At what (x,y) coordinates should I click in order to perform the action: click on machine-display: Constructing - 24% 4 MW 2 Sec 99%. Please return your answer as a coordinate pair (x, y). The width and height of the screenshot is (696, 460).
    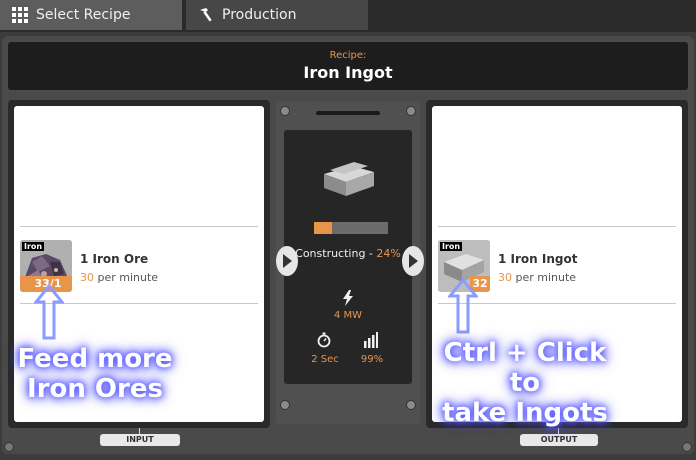
    Looking at the image, I should click on (348, 257).